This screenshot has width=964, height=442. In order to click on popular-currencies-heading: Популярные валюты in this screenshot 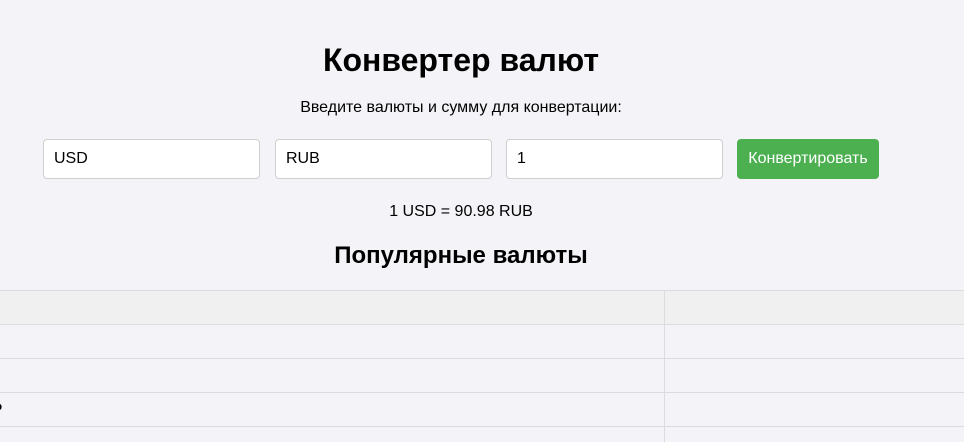, I will do `click(461, 255)`.